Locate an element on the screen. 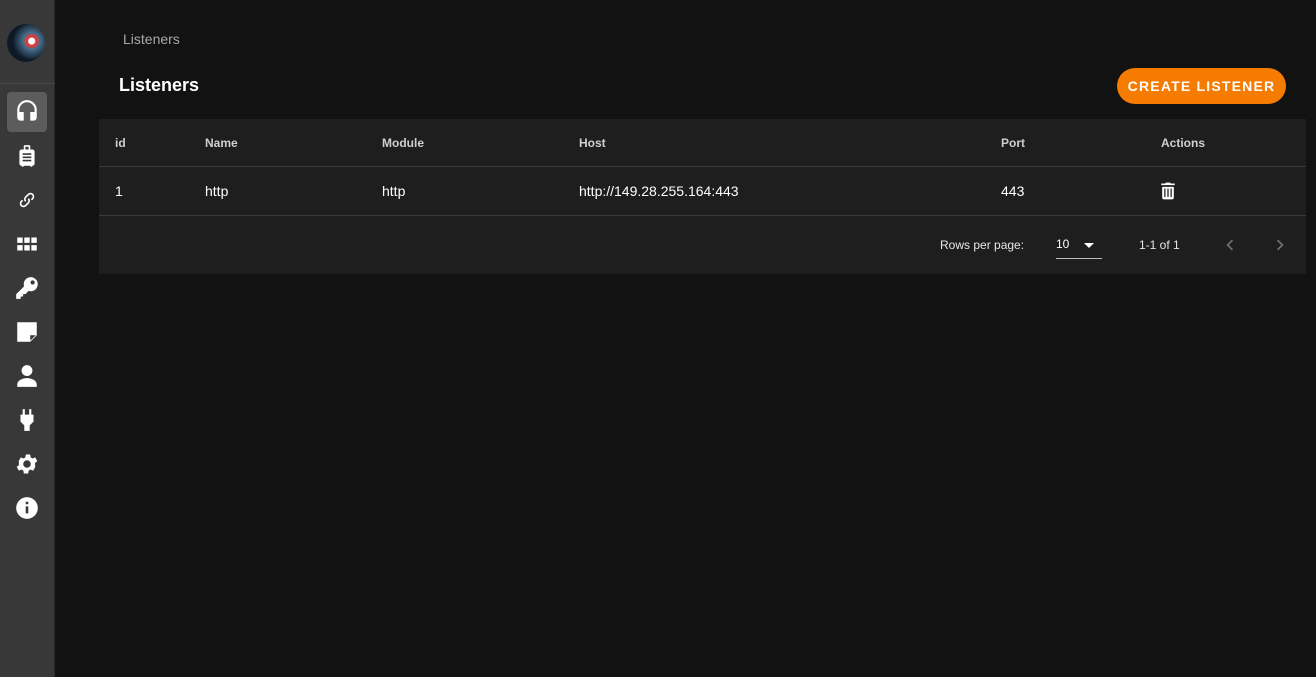 This screenshot has height=677, width=1316. sidebar-item-settings is located at coordinates (27, 464).